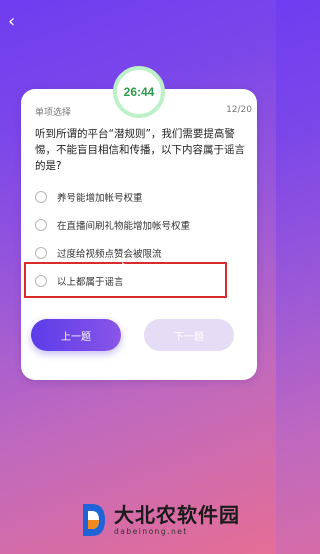  I want to click on watermark: 大北农软件园 dabeinong.net, so click(160, 520).